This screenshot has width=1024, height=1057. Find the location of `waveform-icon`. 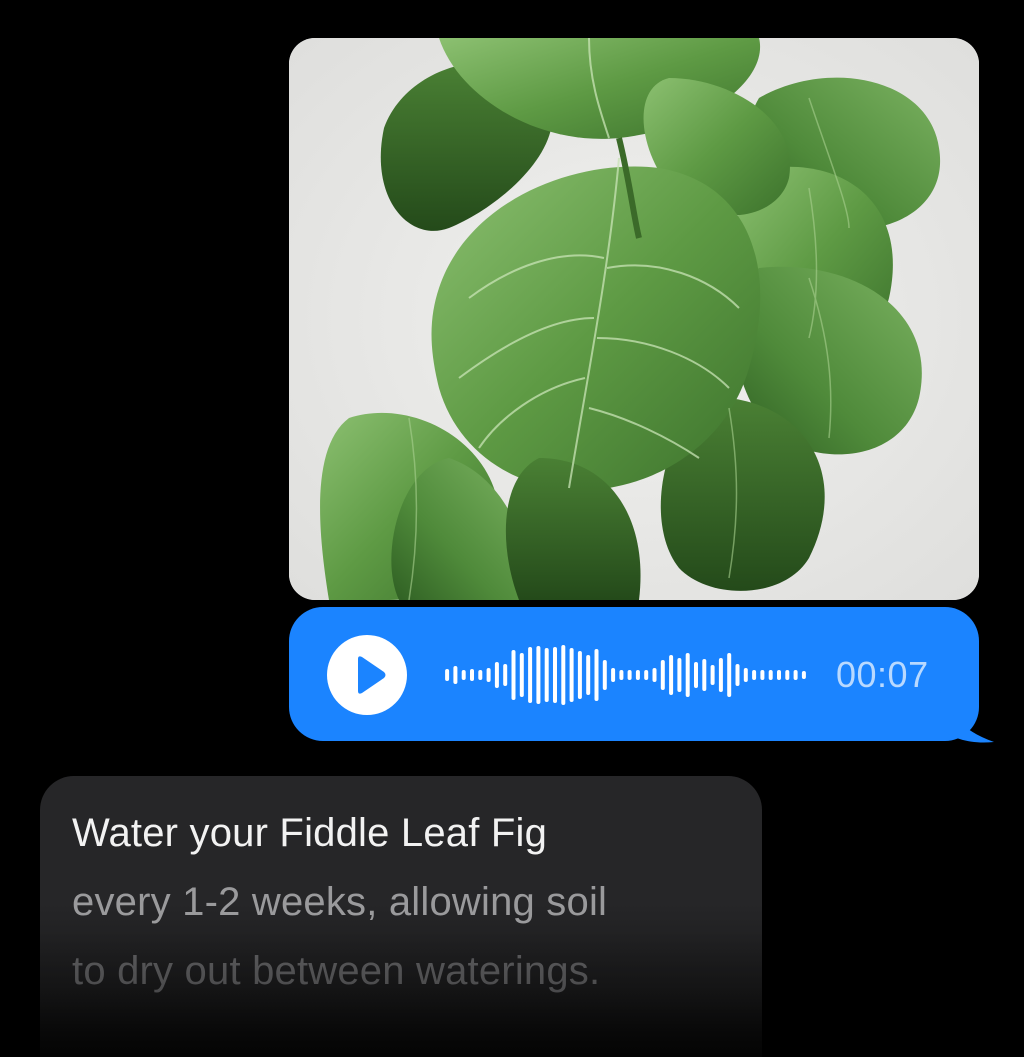

waveform-icon is located at coordinates (625, 675).